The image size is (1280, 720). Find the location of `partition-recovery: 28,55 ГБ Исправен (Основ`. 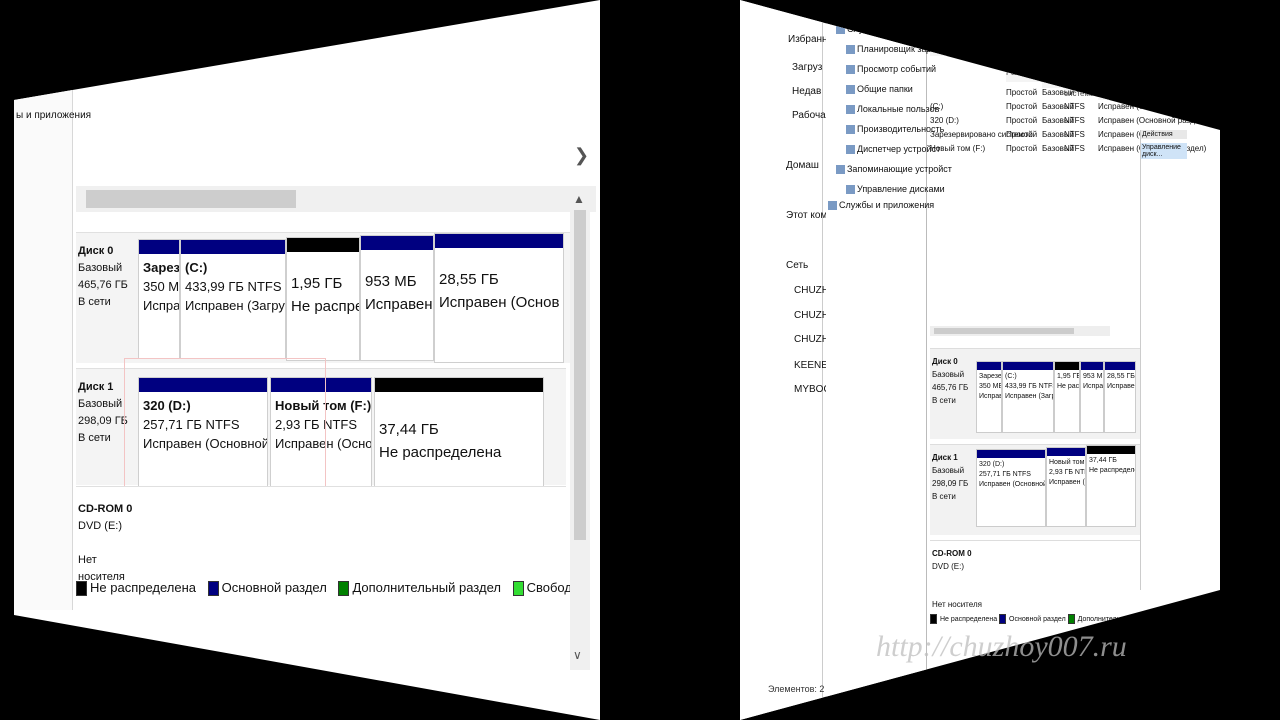

partition-recovery: 28,55 ГБ Исправен (Основ is located at coordinates (499, 298).